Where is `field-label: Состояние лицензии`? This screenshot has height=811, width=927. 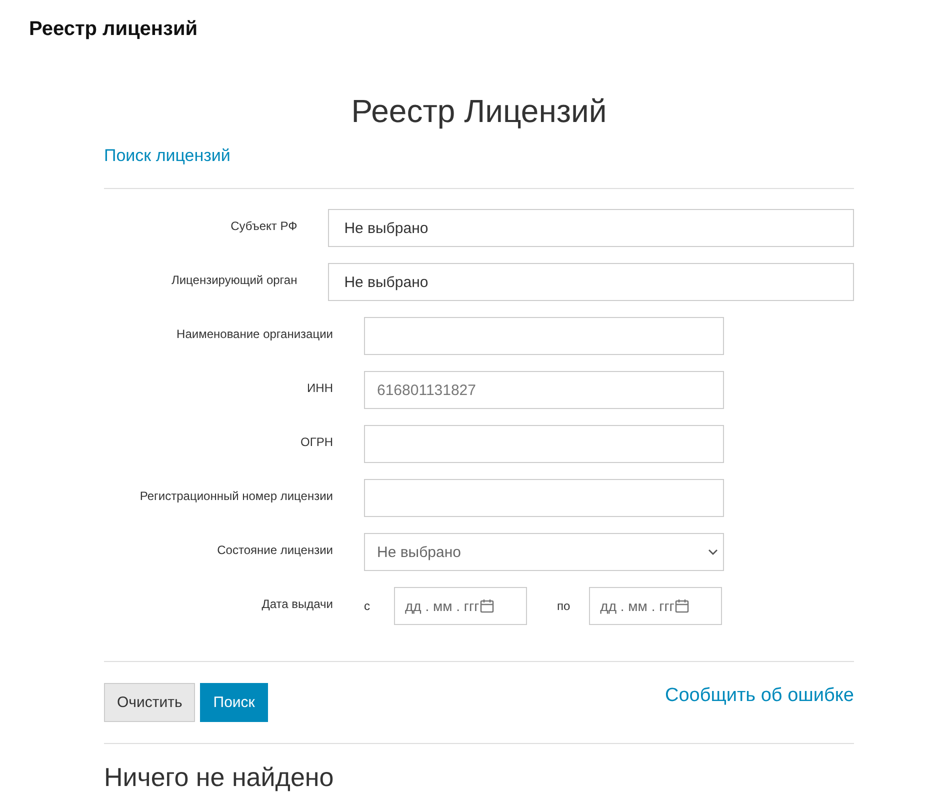 field-label: Состояние лицензии is located at coordinates (274, 549).